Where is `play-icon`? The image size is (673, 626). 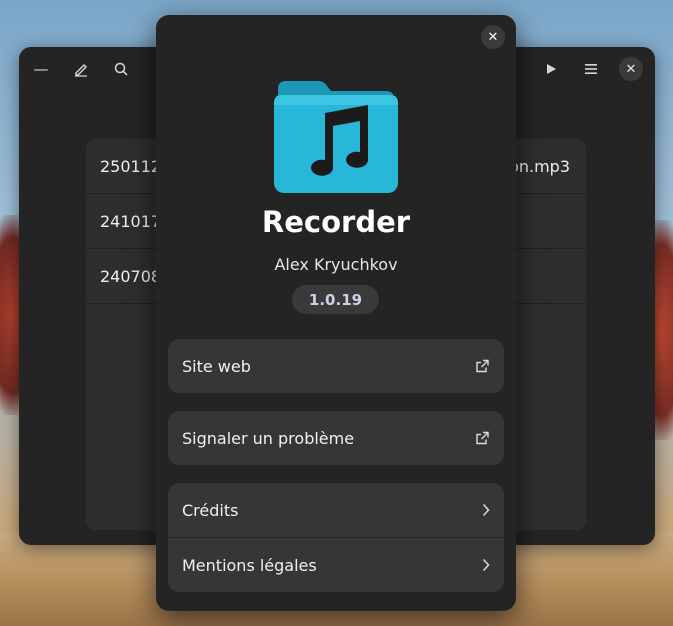 play-icon is located at coordinates (551, 69).